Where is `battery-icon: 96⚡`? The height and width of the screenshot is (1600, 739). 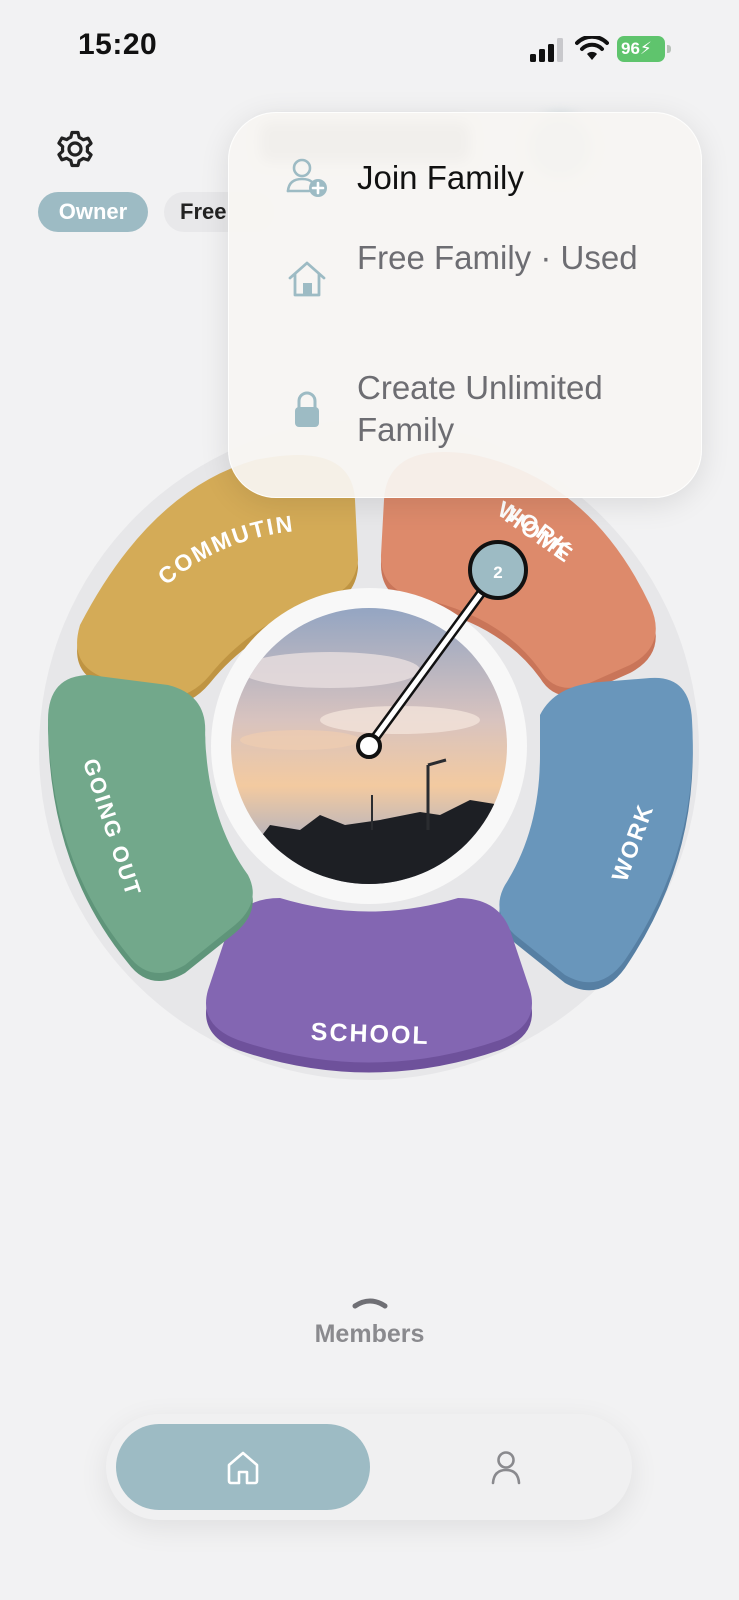
battery-icon: 96⚡ is located at coordinates (646, 49).